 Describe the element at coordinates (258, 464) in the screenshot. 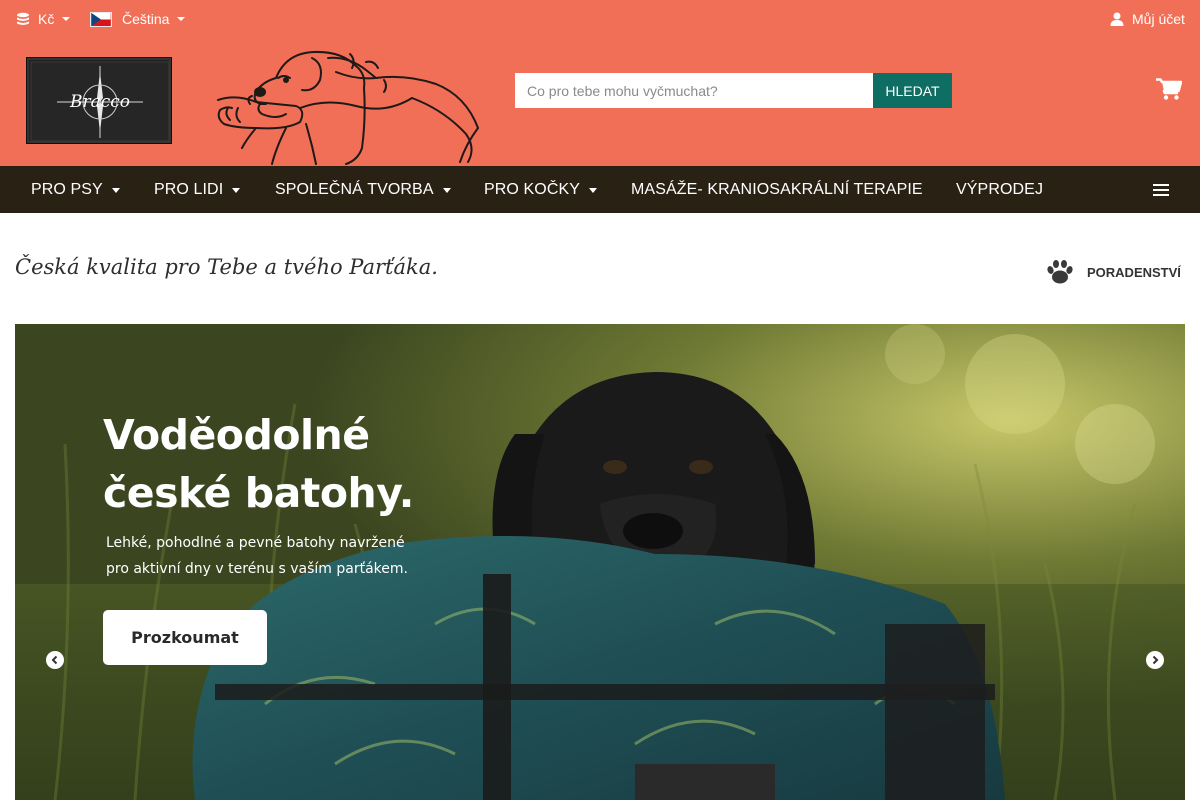

I see `hero-title: Voděodolné české batohy.` at that location.